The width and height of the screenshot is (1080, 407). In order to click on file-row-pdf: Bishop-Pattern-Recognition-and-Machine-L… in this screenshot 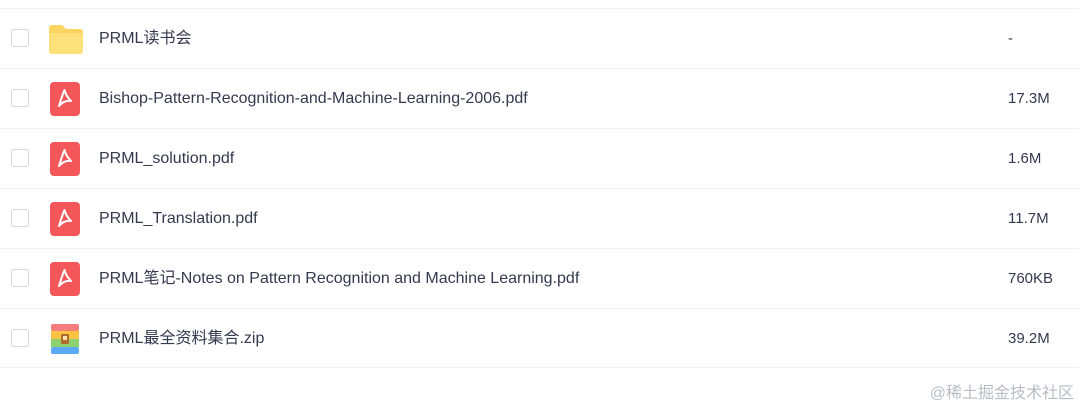, I will do `click(539, 98)`.